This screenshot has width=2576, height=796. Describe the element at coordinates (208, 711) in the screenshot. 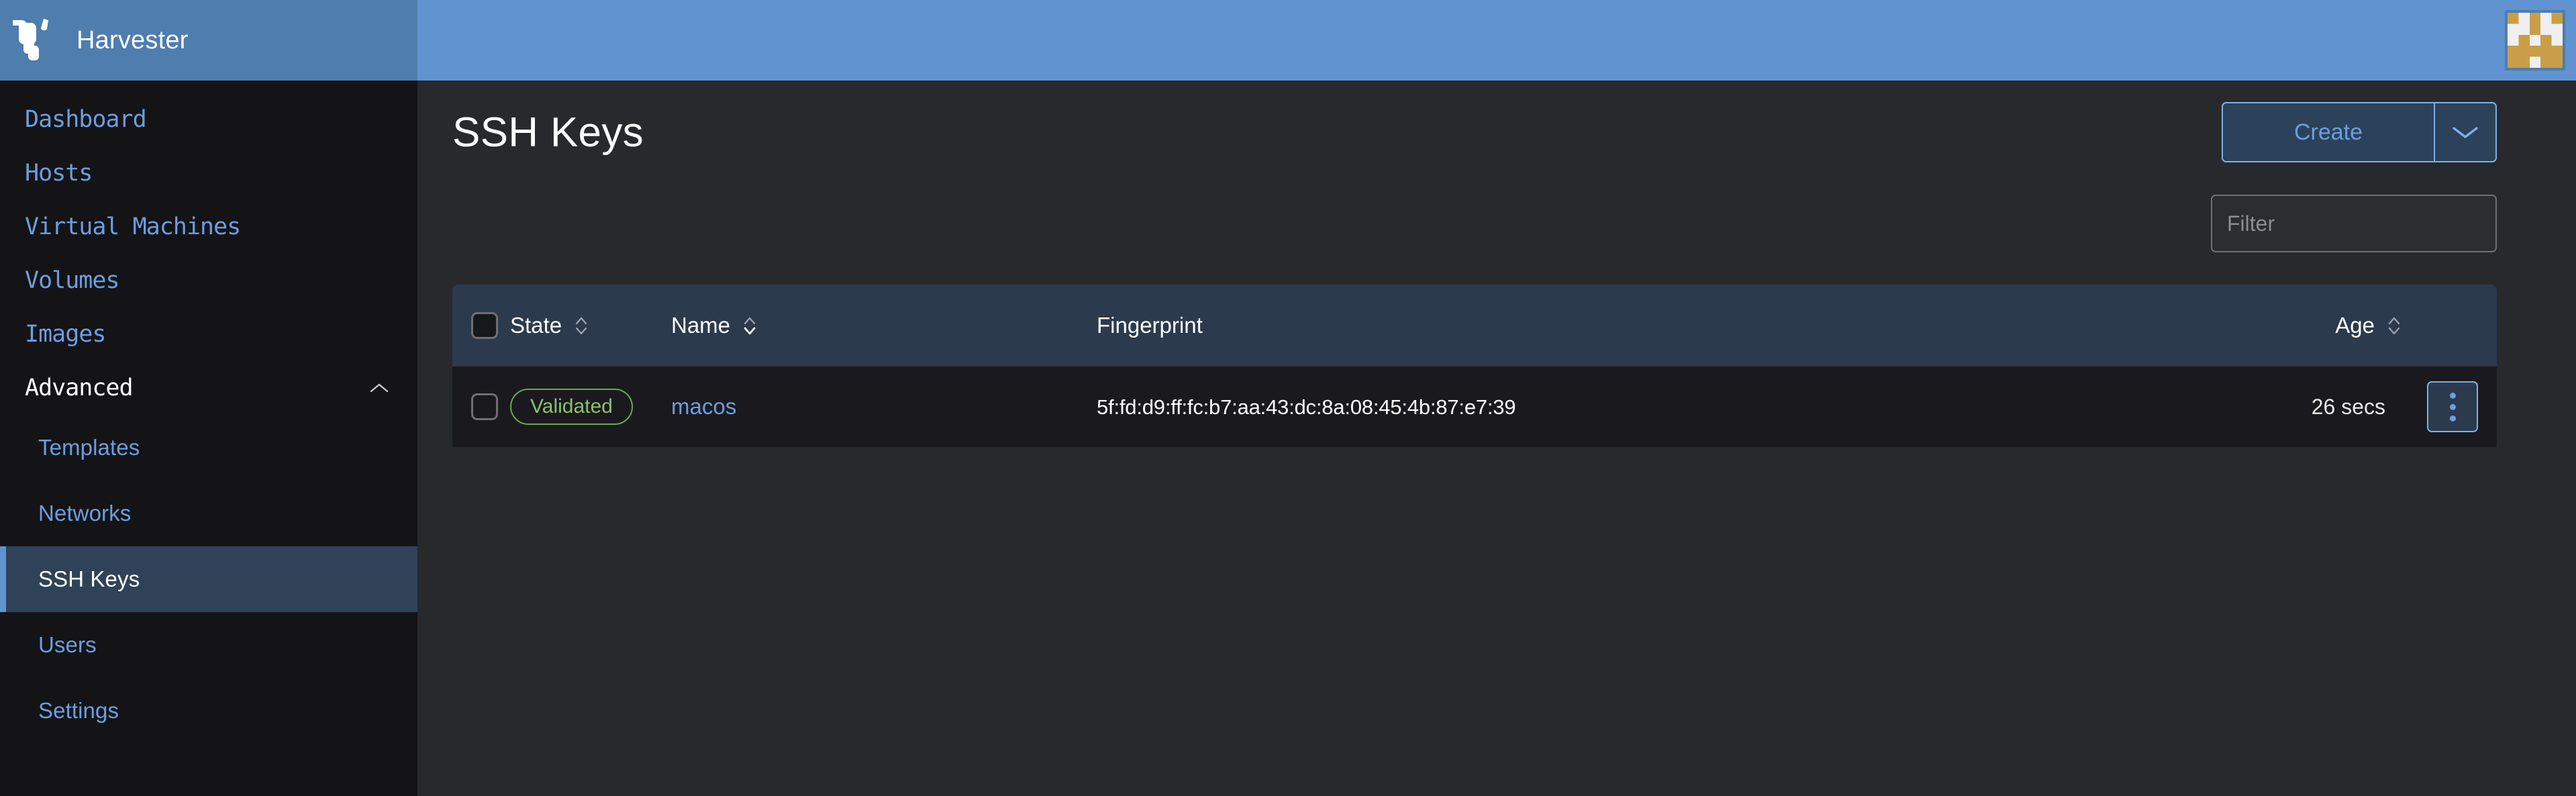

I see `sidebar-item-settings: Settings` at that location.